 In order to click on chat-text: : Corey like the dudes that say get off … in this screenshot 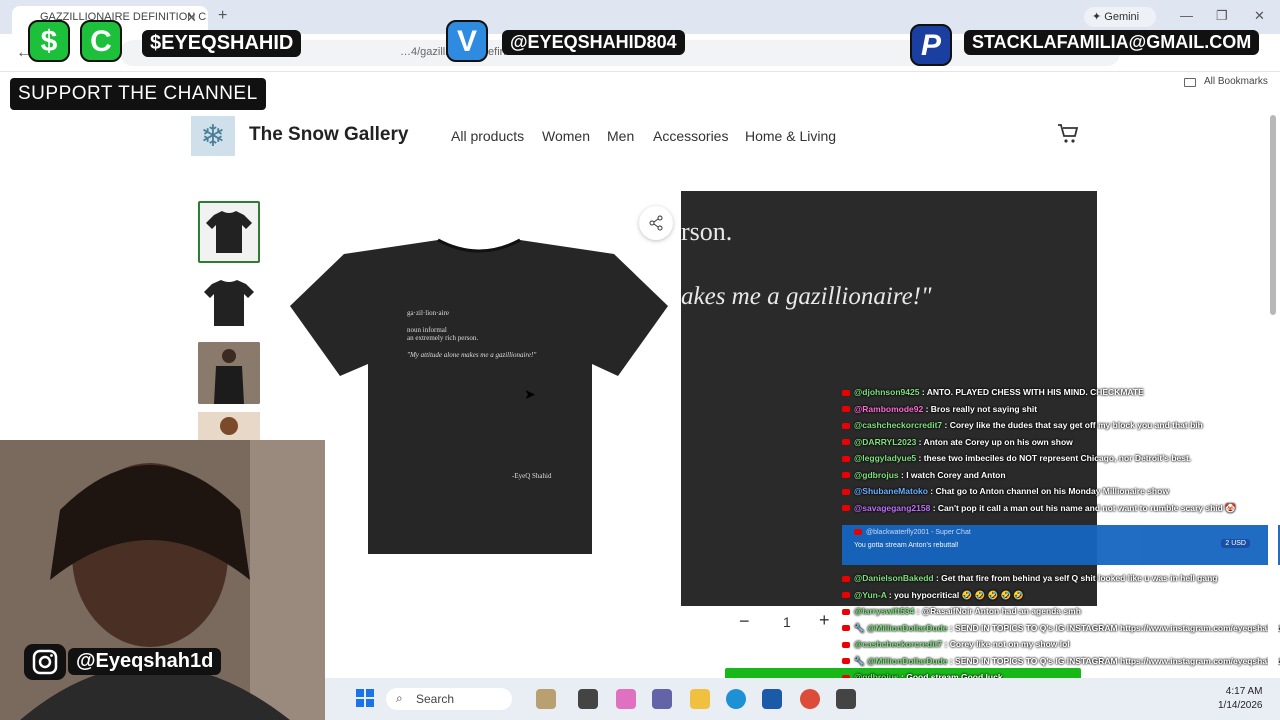, I will do `click(1072, 425)`.